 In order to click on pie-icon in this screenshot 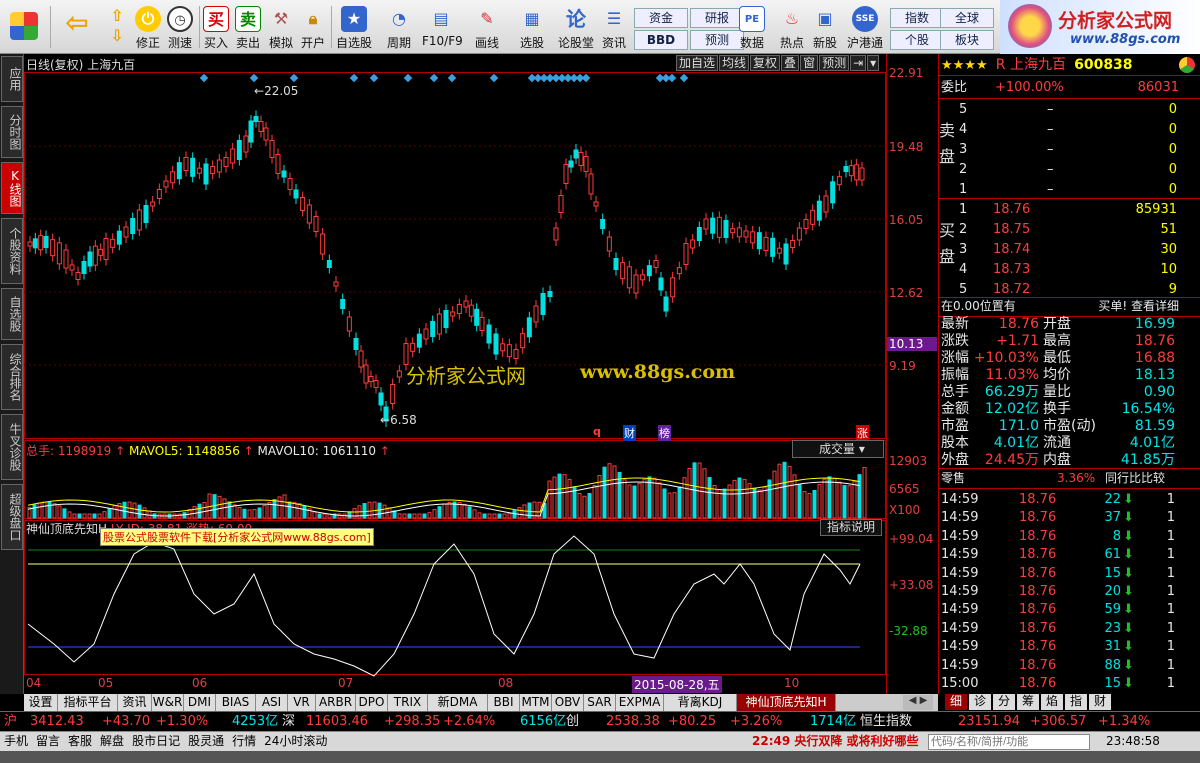, I will do `click(1187, 65)`.